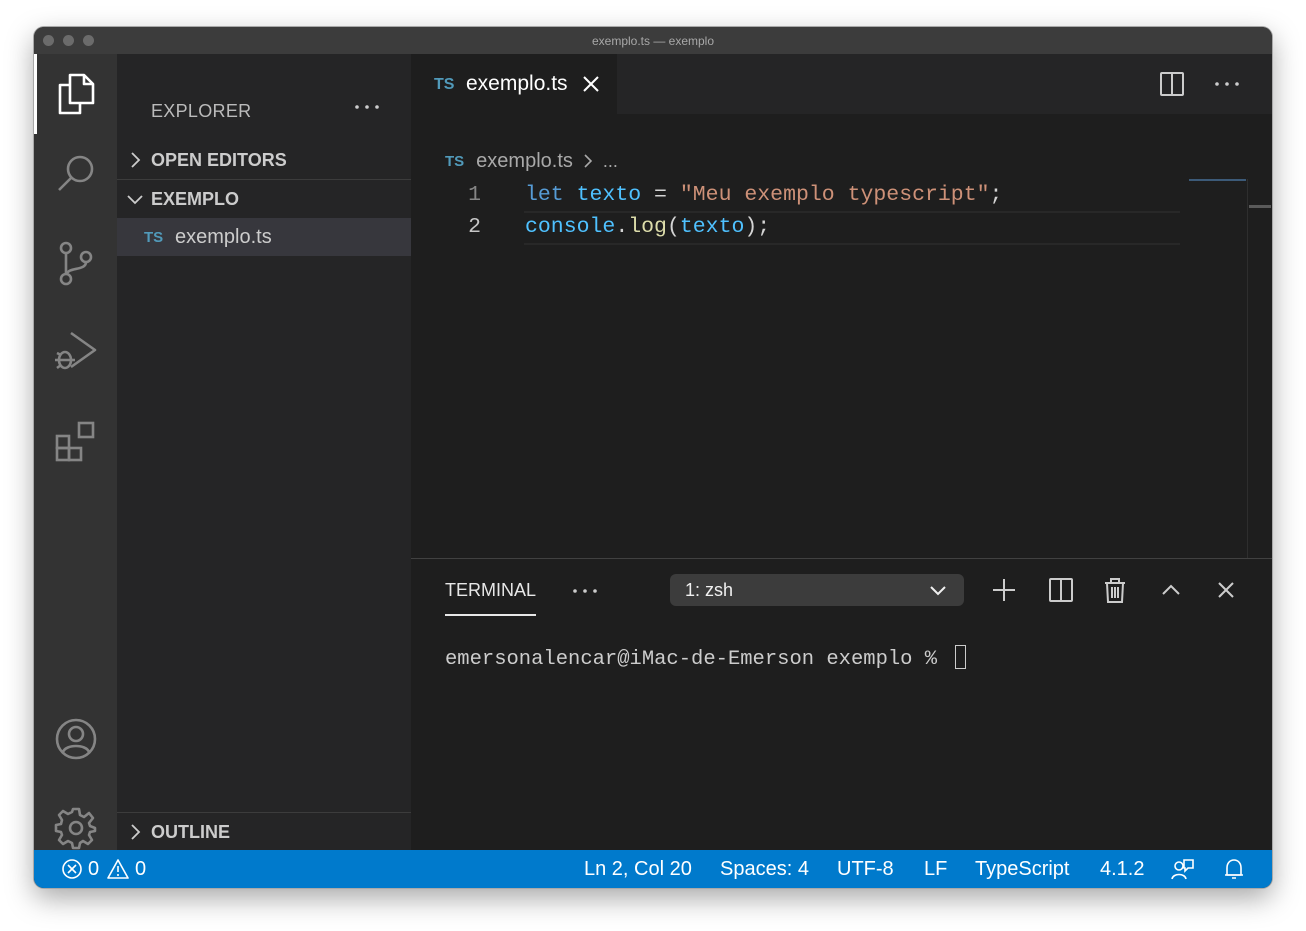 This screenshot has height=931, width=1306. What do you see at coordinates (1217, 180) in the screenshot?
I see `minimap` at bounding box center [1217, 180].